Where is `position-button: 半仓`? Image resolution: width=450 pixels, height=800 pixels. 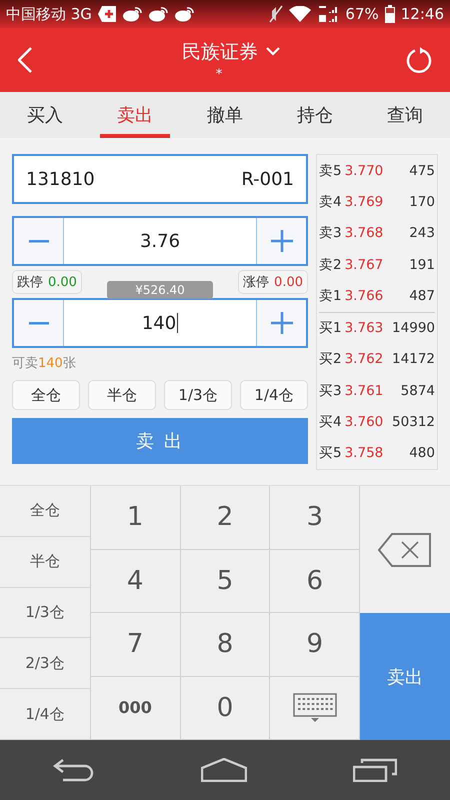
position-button: 半仓 is located at coordinates (122, 395).